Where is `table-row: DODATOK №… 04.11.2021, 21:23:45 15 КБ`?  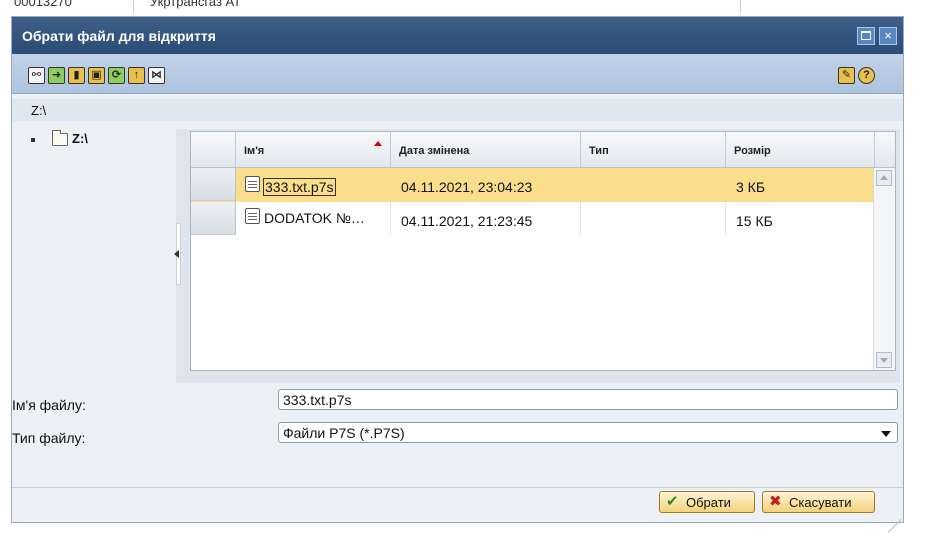 table-row: DODATOK №… 04.11.2021, 21:23:45 15 КБ is located at coordinates (533, 219).